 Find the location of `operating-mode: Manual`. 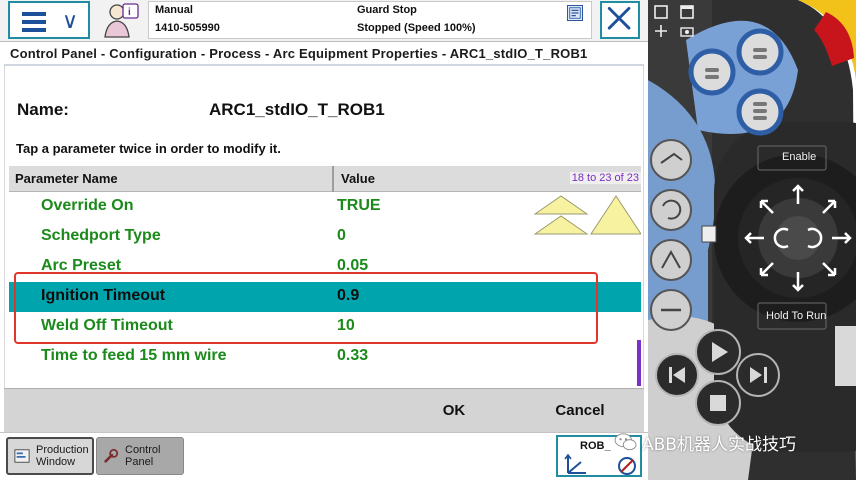

operating-mode: Manual is located at coordinates (174, 10).